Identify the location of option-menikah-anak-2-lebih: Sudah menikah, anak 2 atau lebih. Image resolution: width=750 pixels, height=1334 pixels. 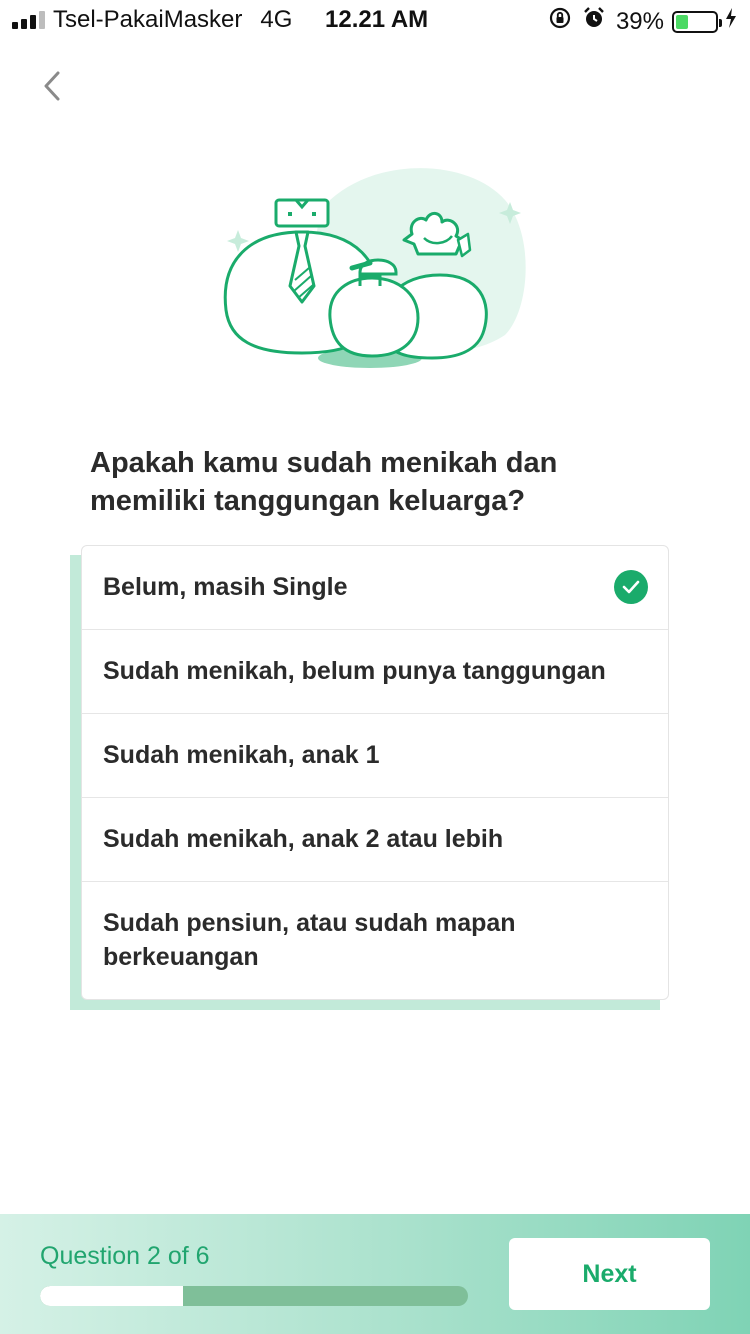
(375, 840).